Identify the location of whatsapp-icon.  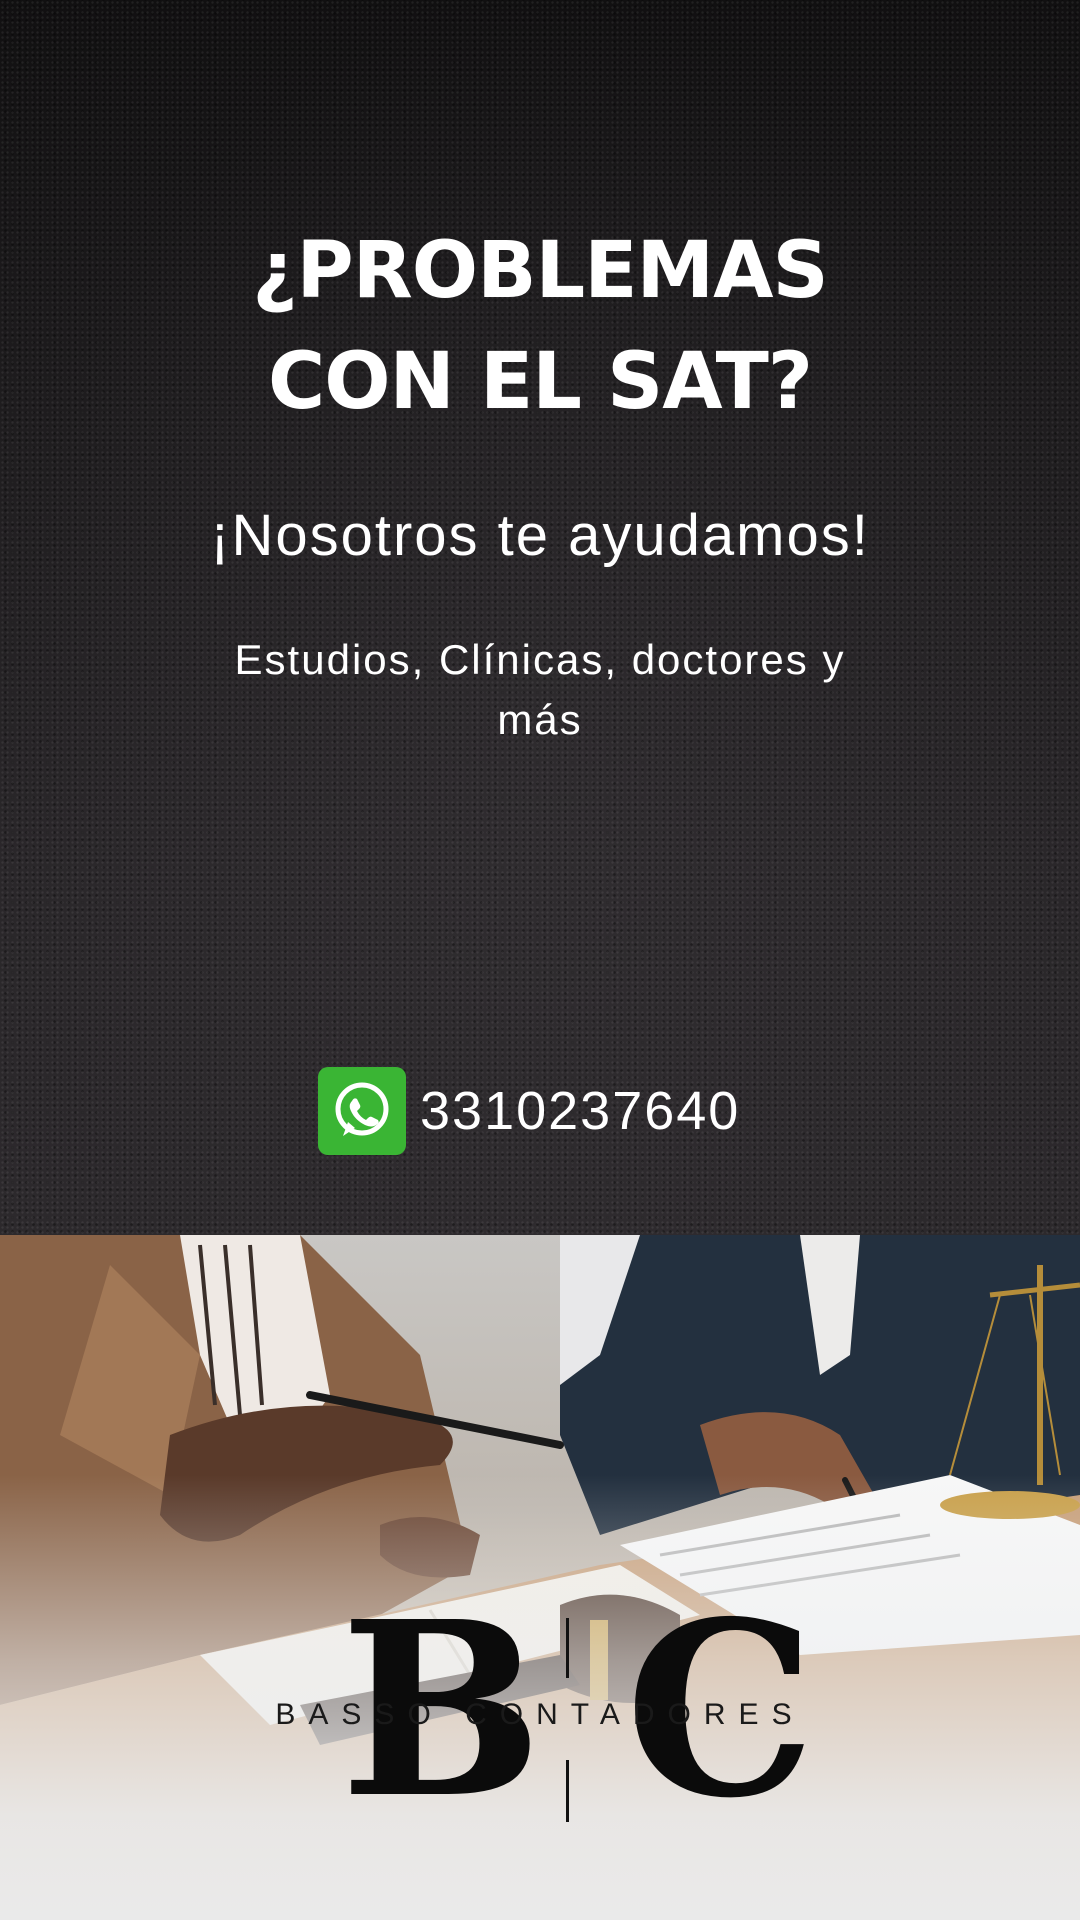
(362, 1111).